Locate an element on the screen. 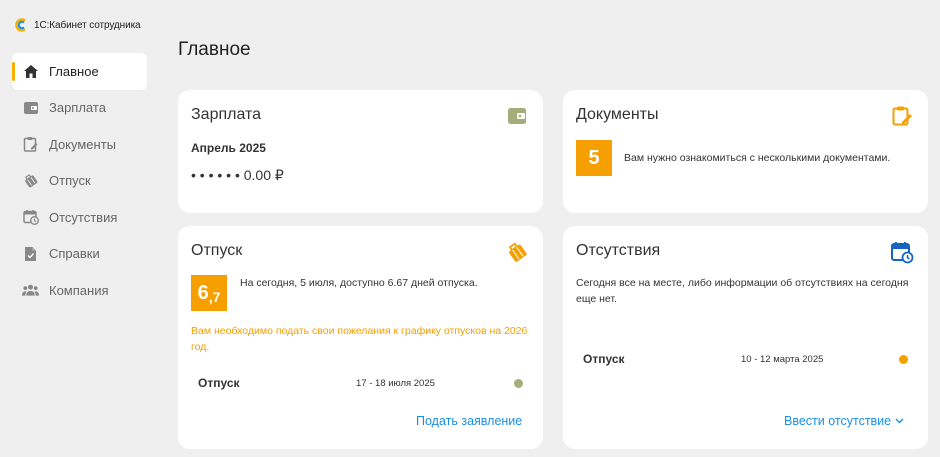 The width and height of the screenshot is (940, 457). clipboard-edit-icon is located at coordinates (902, 116).